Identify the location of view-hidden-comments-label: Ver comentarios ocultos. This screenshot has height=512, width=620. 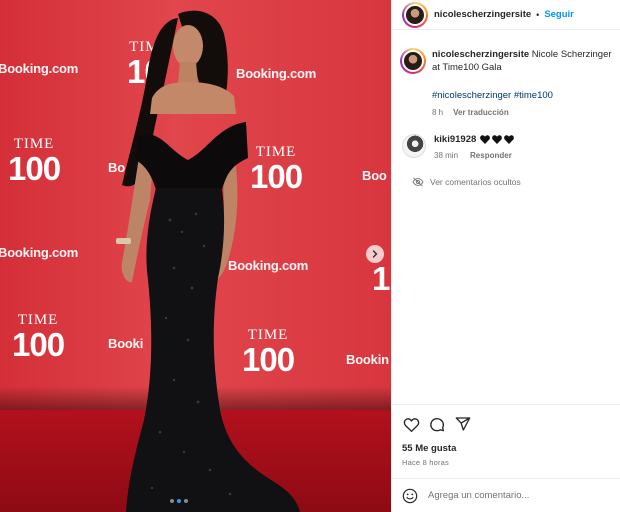
(475, 182).